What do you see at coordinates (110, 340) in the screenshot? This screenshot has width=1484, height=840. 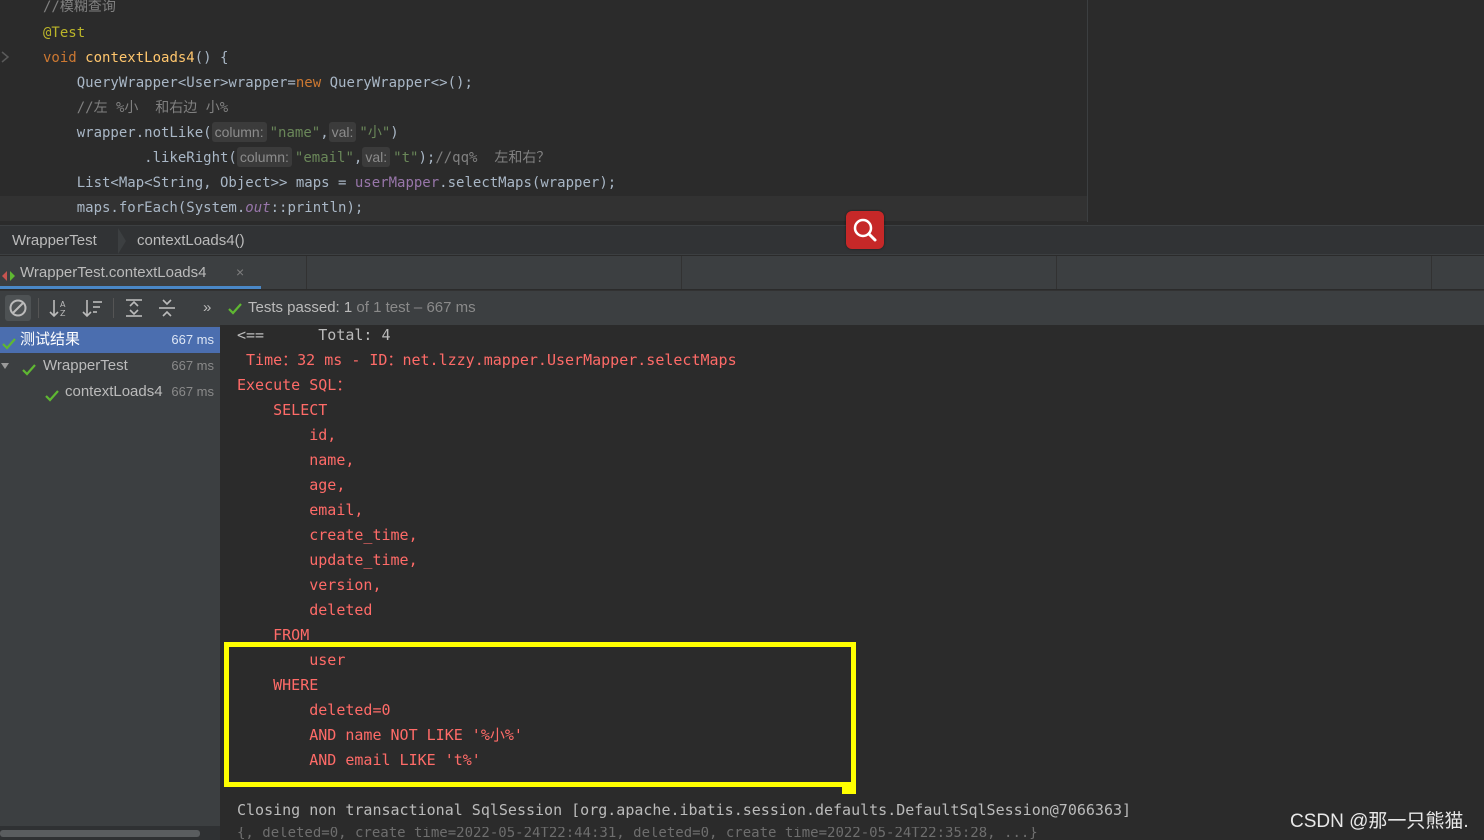 I see `tree-item-root: 测试结果 667 ms` at bounding box center [110, 340].